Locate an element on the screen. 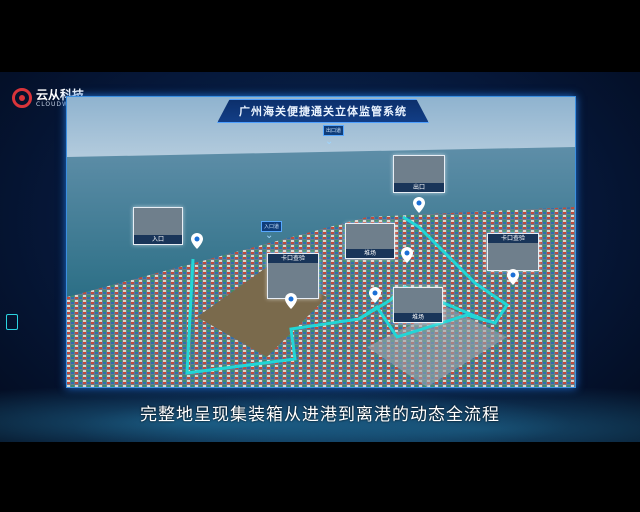  card-checkpoint-1-label: 卡口查验 is located at coordinates (293, 258).